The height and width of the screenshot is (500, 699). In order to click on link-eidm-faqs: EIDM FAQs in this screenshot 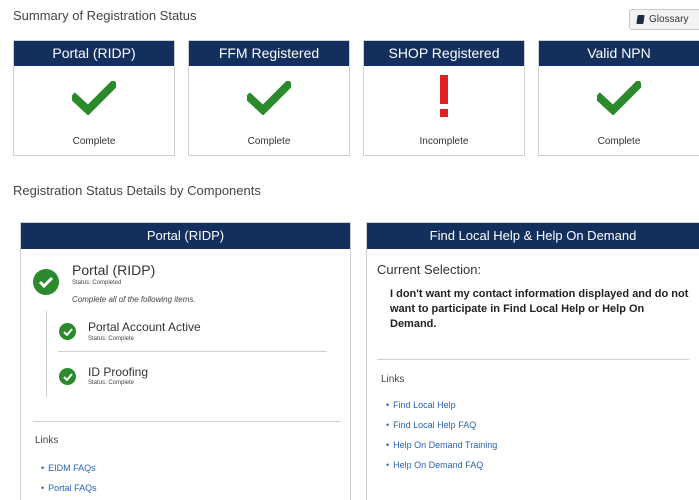, I will do `click(72, 468)`.